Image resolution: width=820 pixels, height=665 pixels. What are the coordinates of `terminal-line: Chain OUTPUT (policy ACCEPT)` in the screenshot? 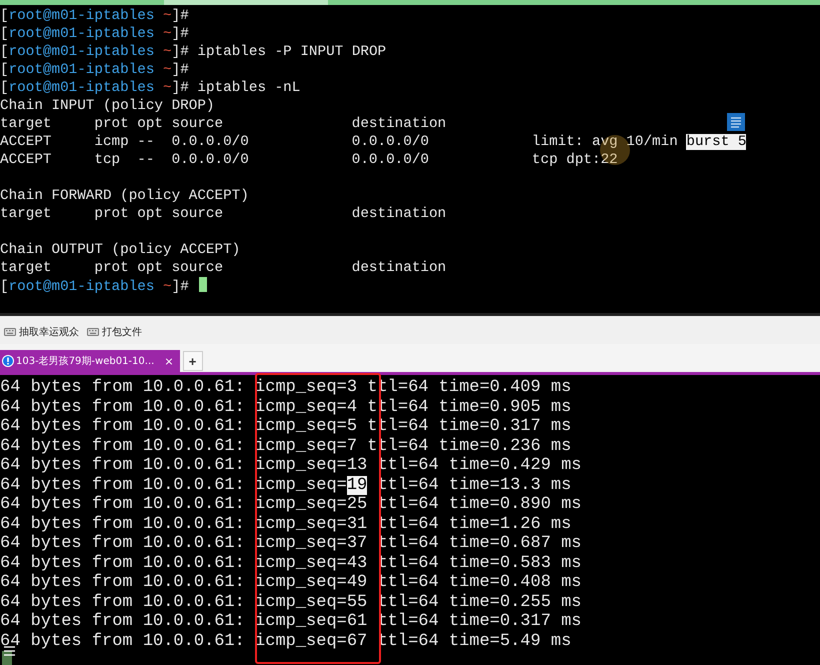 It's located at (120, 250).